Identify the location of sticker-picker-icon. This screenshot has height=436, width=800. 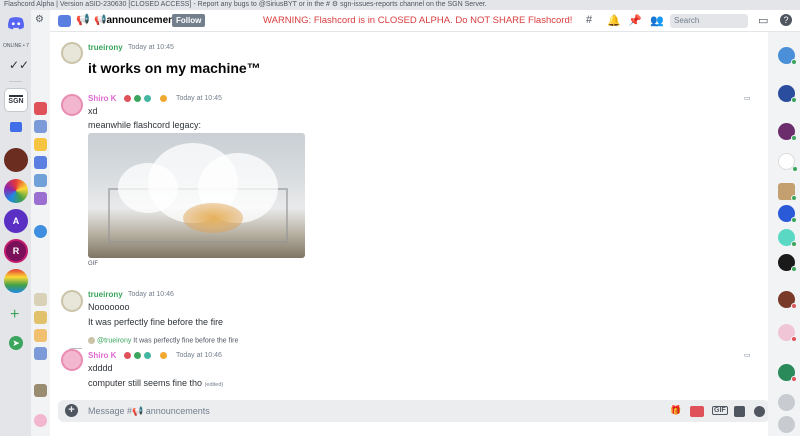
(739, 411).